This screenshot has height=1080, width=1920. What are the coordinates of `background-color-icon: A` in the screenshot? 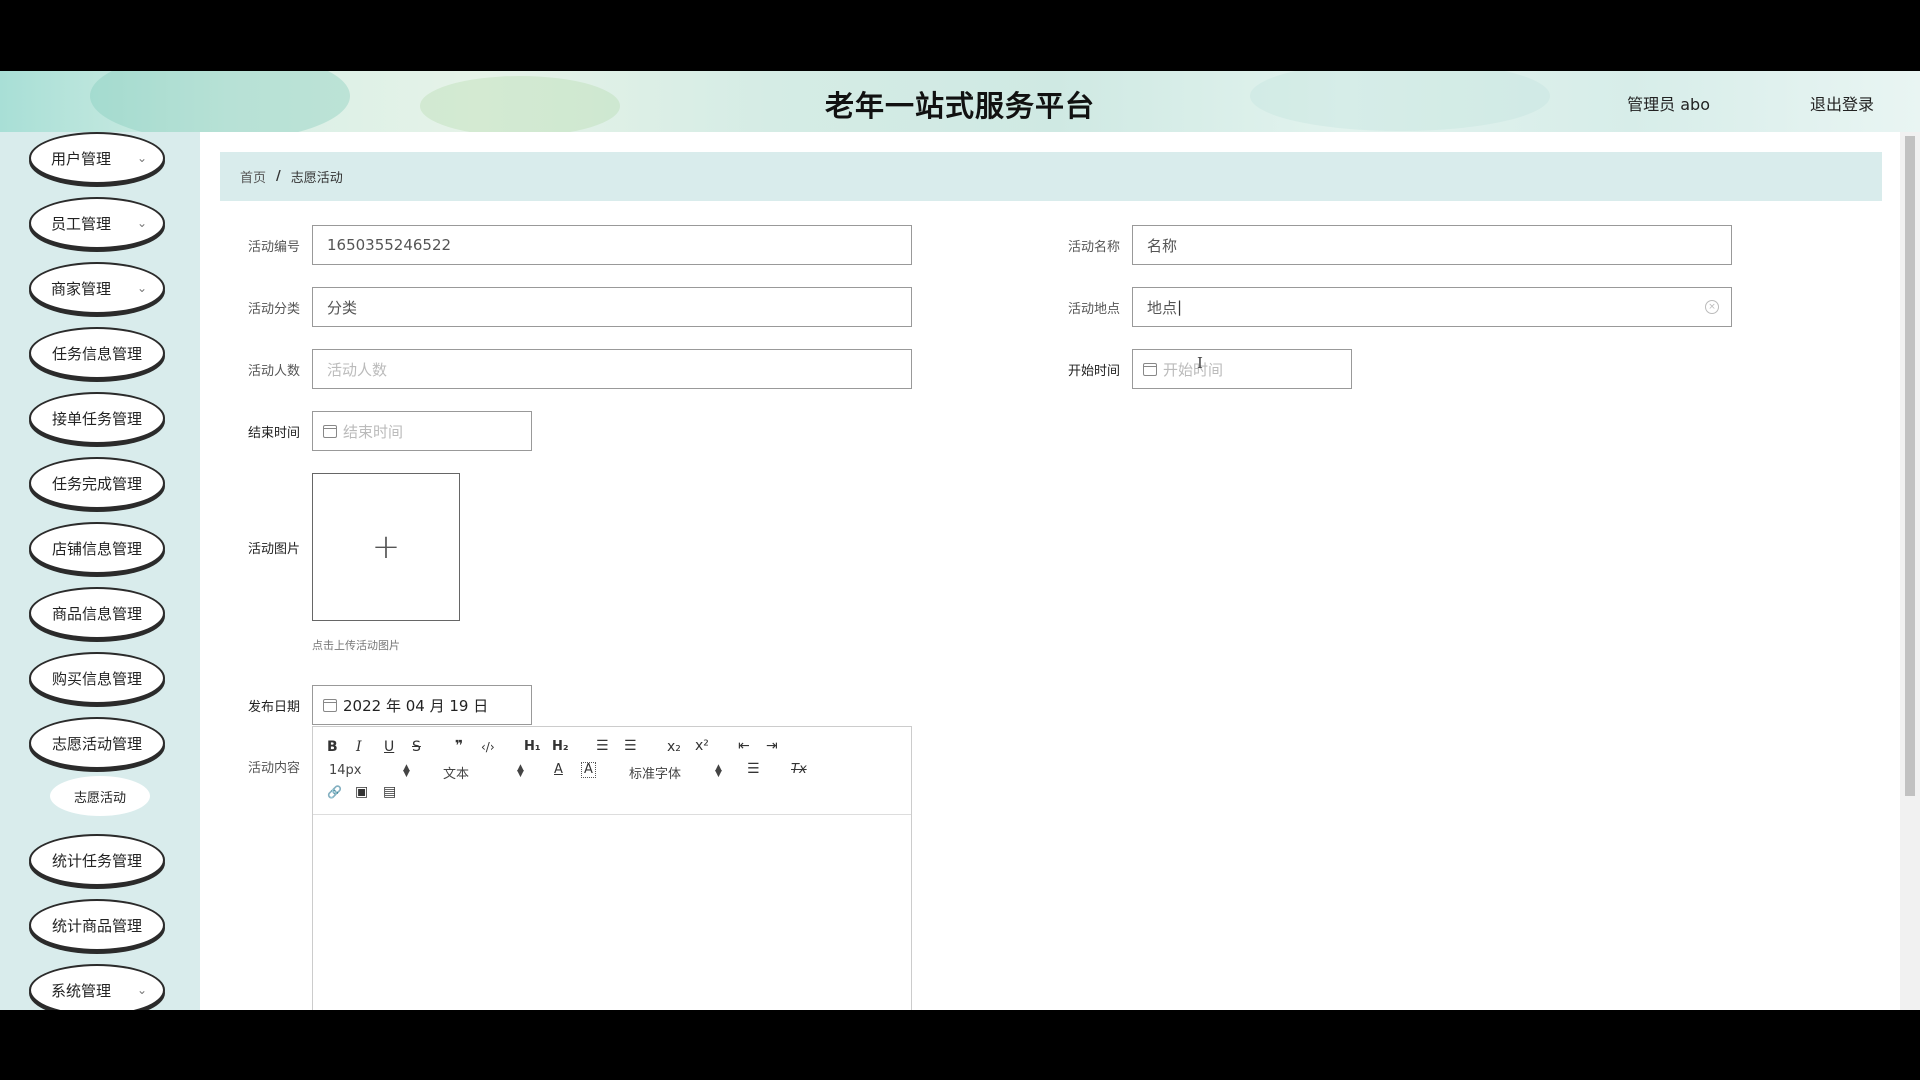 It's located at (588, 770).